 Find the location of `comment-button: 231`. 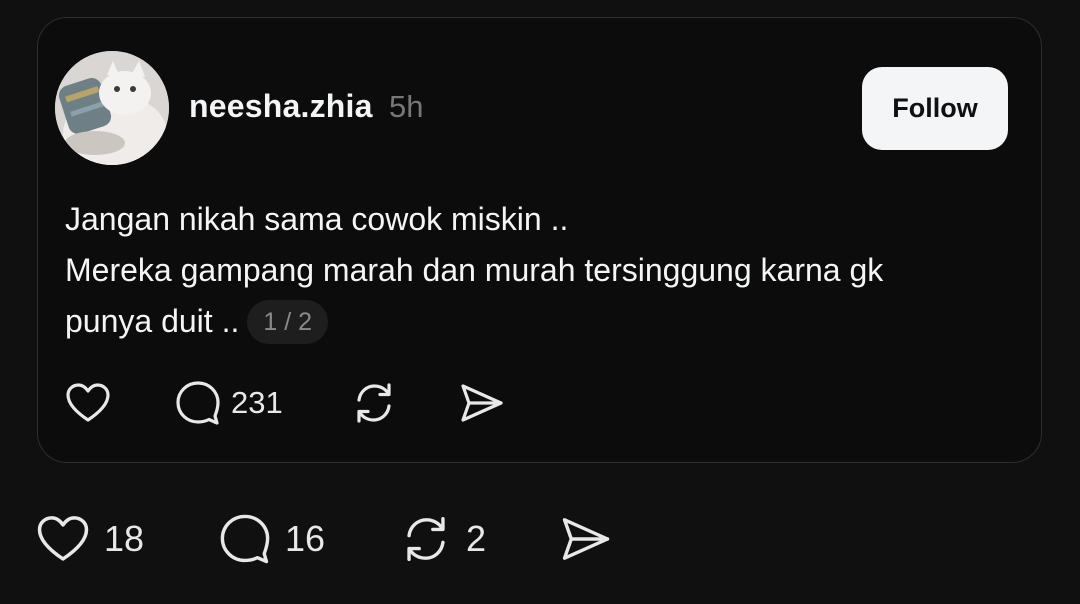

comment-button: 231 is located at coordinates (229, 403).